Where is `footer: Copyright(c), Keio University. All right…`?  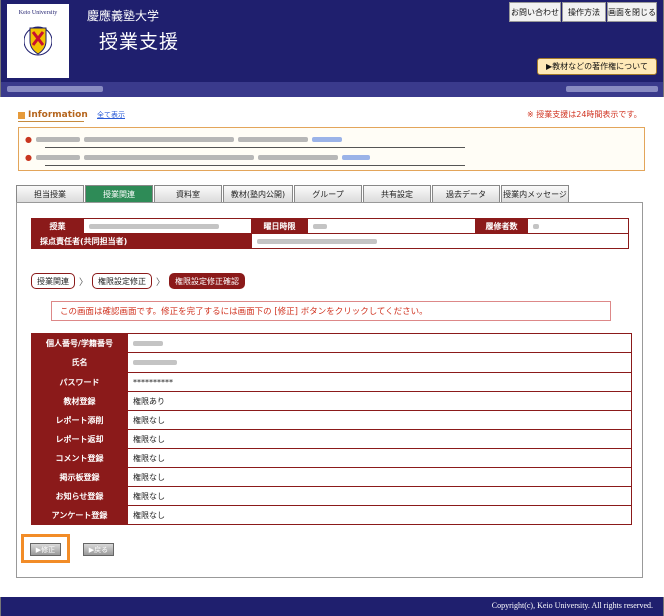
footer: Copyright(c), Keio University. All right… is located at coordinates (332, 606).